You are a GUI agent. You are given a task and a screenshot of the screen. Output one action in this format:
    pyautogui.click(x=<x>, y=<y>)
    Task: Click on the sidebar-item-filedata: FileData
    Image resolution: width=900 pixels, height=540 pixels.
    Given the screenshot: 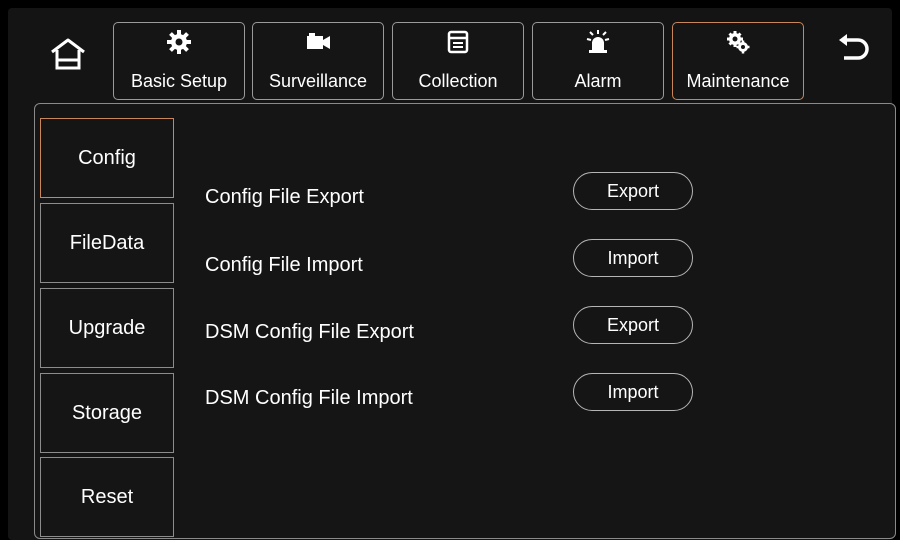 What is the action you would take?
    pyautogui.click(x=107, y=243)
    